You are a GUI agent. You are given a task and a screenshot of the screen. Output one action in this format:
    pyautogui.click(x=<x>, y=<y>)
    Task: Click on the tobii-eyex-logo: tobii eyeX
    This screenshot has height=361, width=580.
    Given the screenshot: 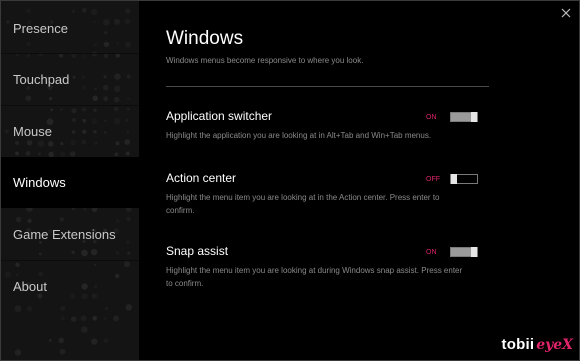 What is the action you would take?
    pyautogui.click(x=537, y=344)
    